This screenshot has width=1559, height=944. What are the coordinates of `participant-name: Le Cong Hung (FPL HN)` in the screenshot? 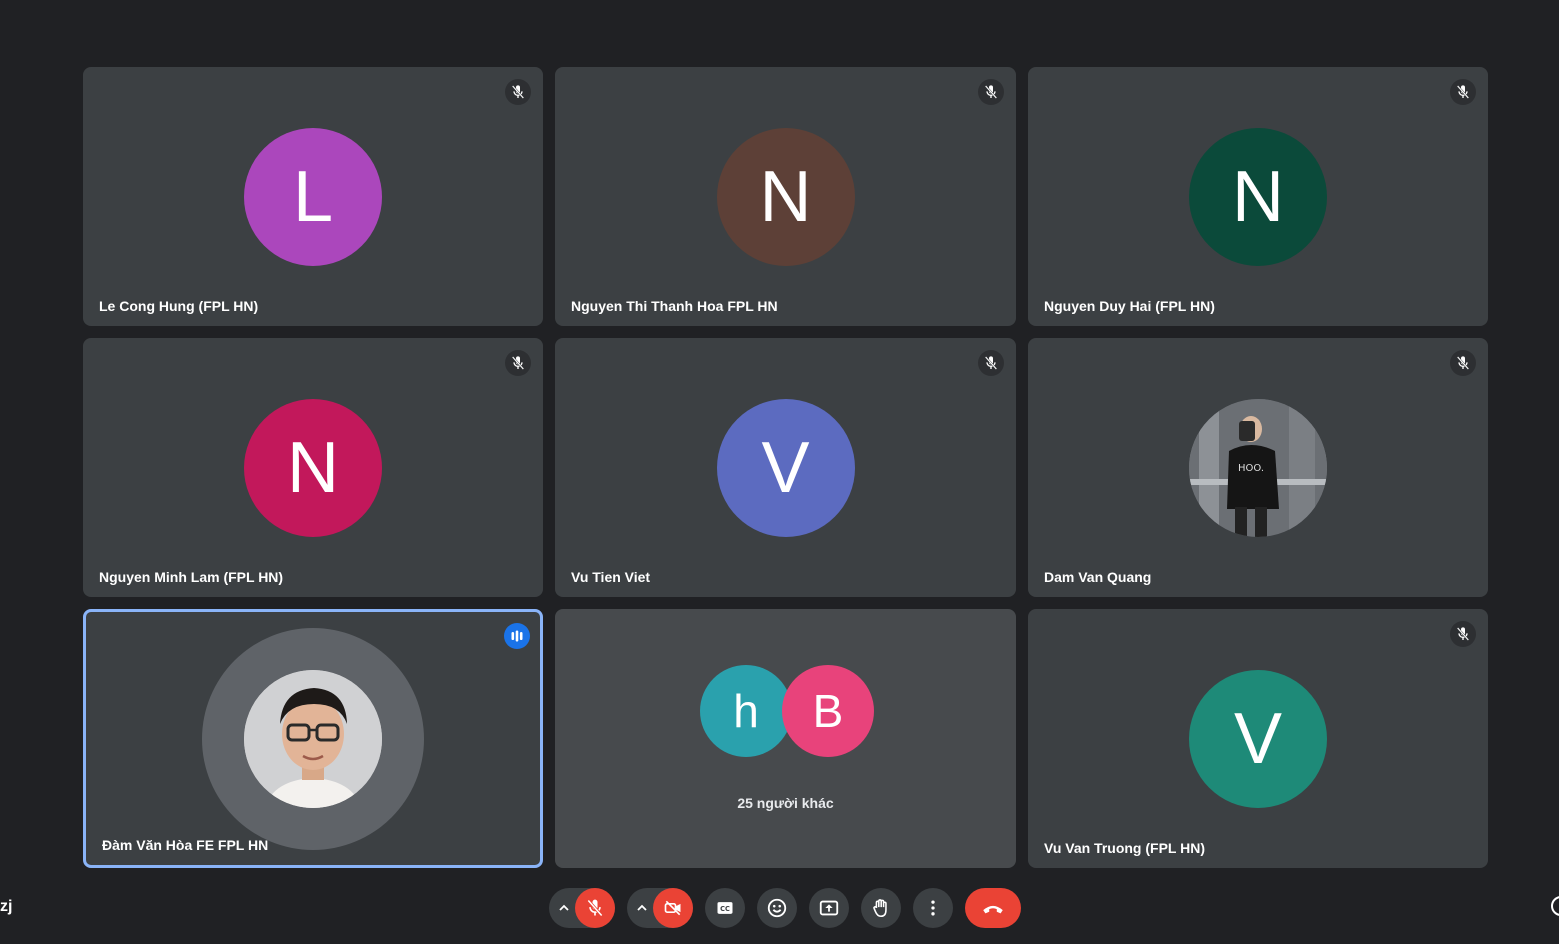 It's located at (179, 306).